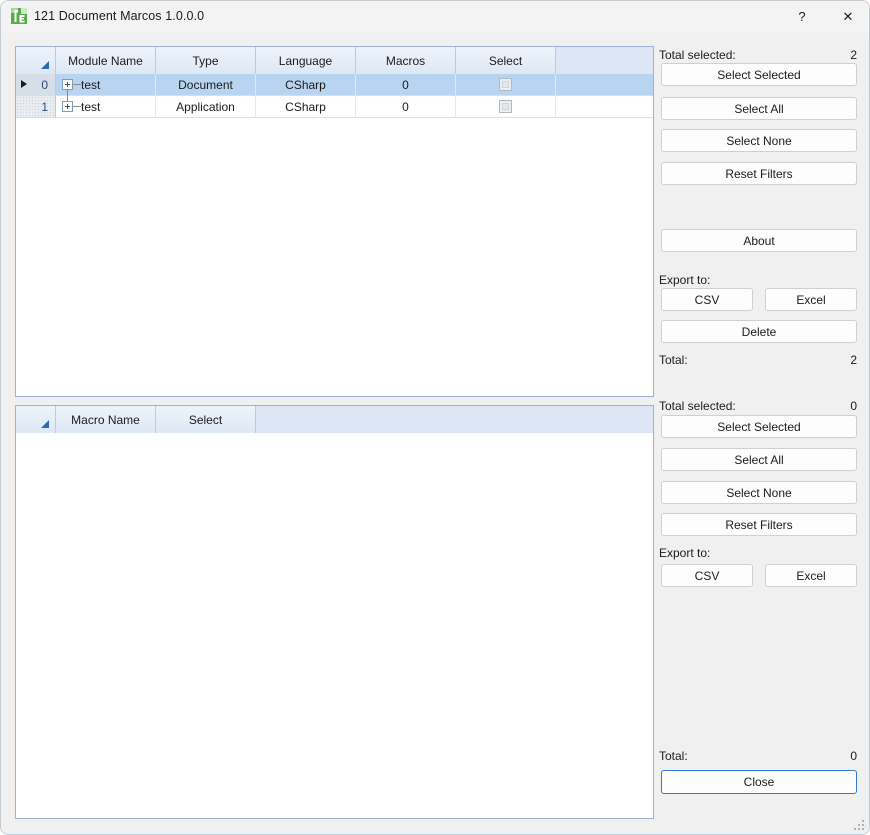 This screenshot has height=835, width=870. What do you see at coordinates (306, 106) in the screenshot?
I see `module-cell-language-1: CSharp` at bounding box center [306, 106].